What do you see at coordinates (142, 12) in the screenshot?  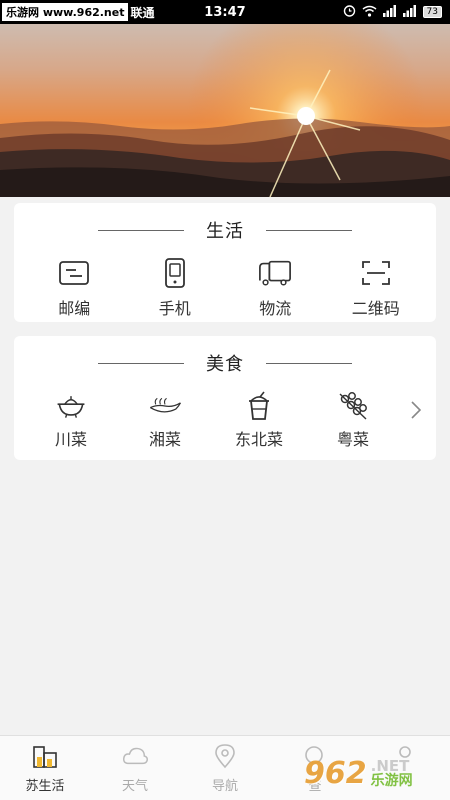 I see `carrier-name: 联通` at bounding box center [142, 12].